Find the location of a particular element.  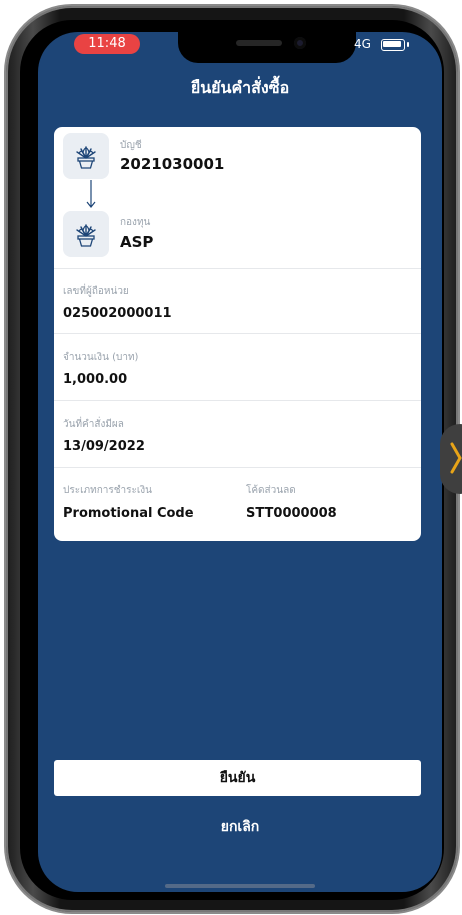

unitholder-value: 025002000011 is located at coordinates (117, 313).